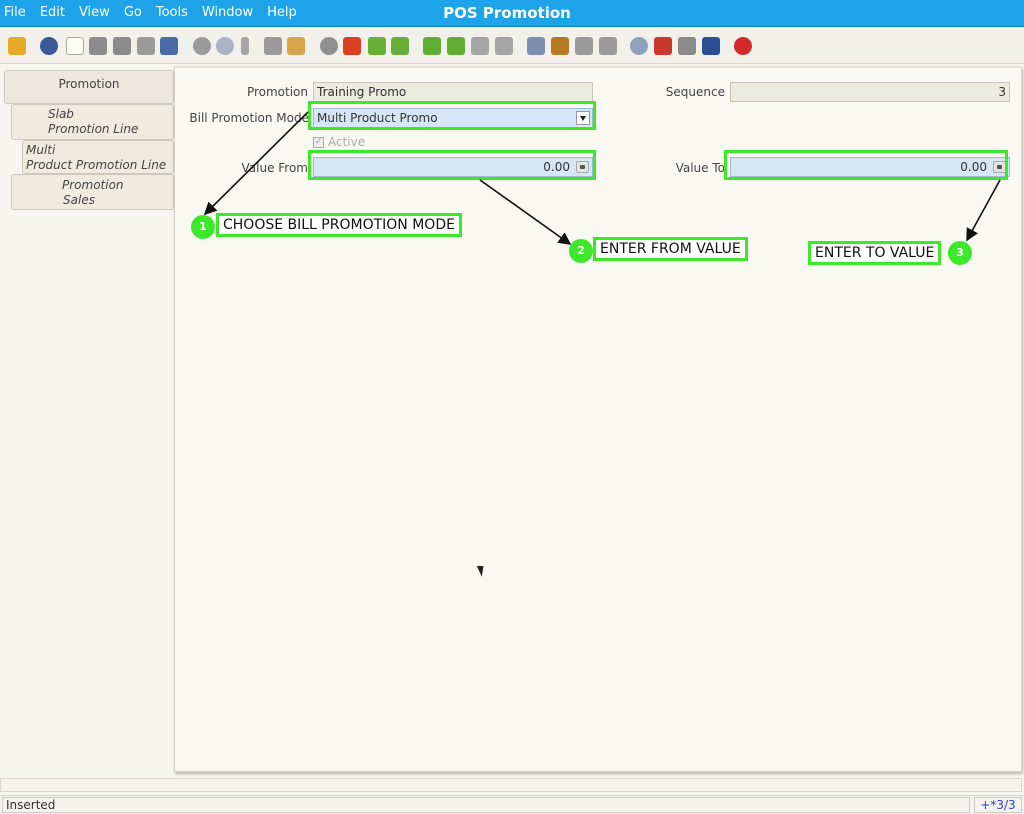 The height and width of the screenshot is (814, 1024). I want to click on close-window-icon, so click(743, 46).